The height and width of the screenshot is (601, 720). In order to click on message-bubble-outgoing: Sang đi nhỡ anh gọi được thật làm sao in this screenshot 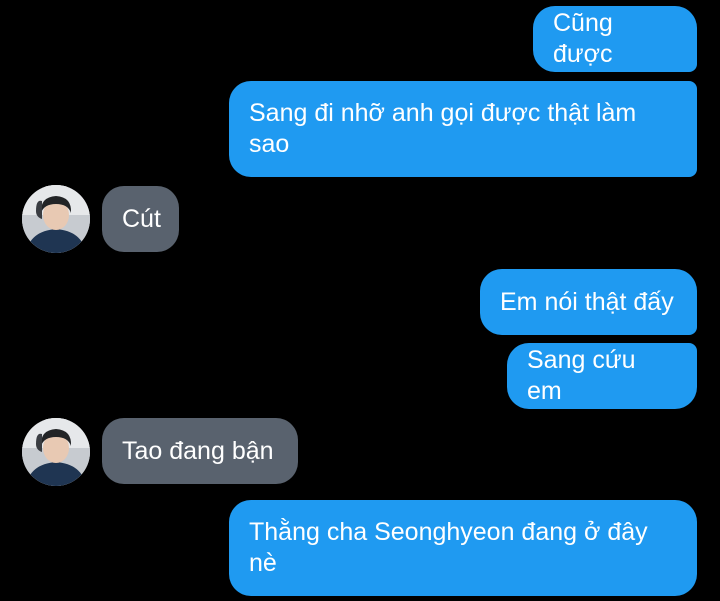, I will do `click(463, 129)`.